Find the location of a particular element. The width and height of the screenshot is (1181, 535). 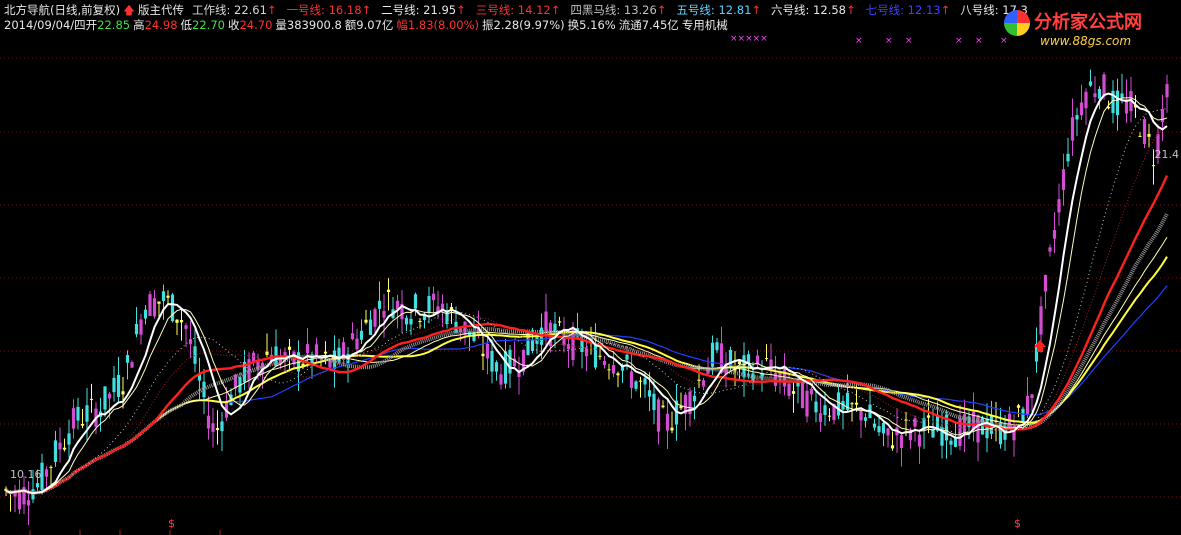

cross-mark-2: × is located at coordinates (909, 41).